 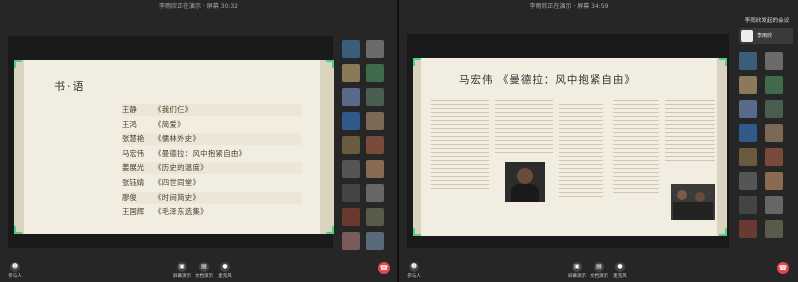 I want to click on left-control-bar: ☻ 参与人 ▣ 屏幕演示 ▤ 文档演示 ● 麦克风 ☎, so click(x=198, y=270).